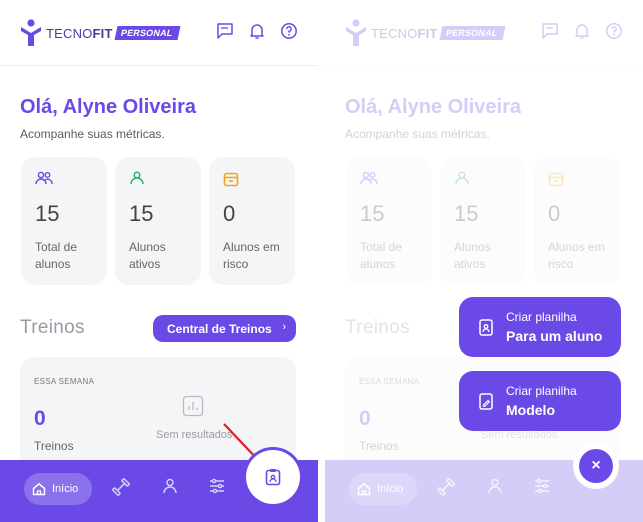 The height and width of the screenshot is (522, 643). I want to click on central-treinos-label: Central de Treinos, so click(219, 328).